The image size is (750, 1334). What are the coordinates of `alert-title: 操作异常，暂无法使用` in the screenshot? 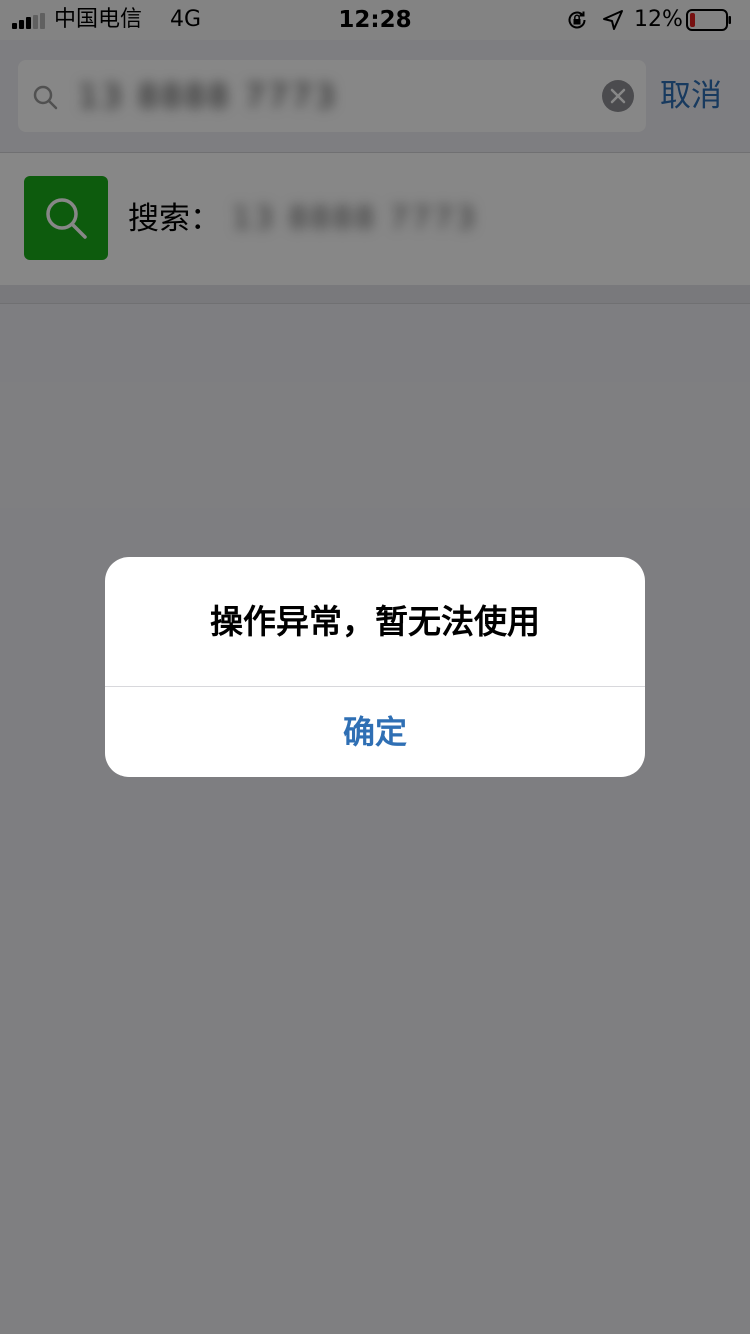 It's located at (375, 621).